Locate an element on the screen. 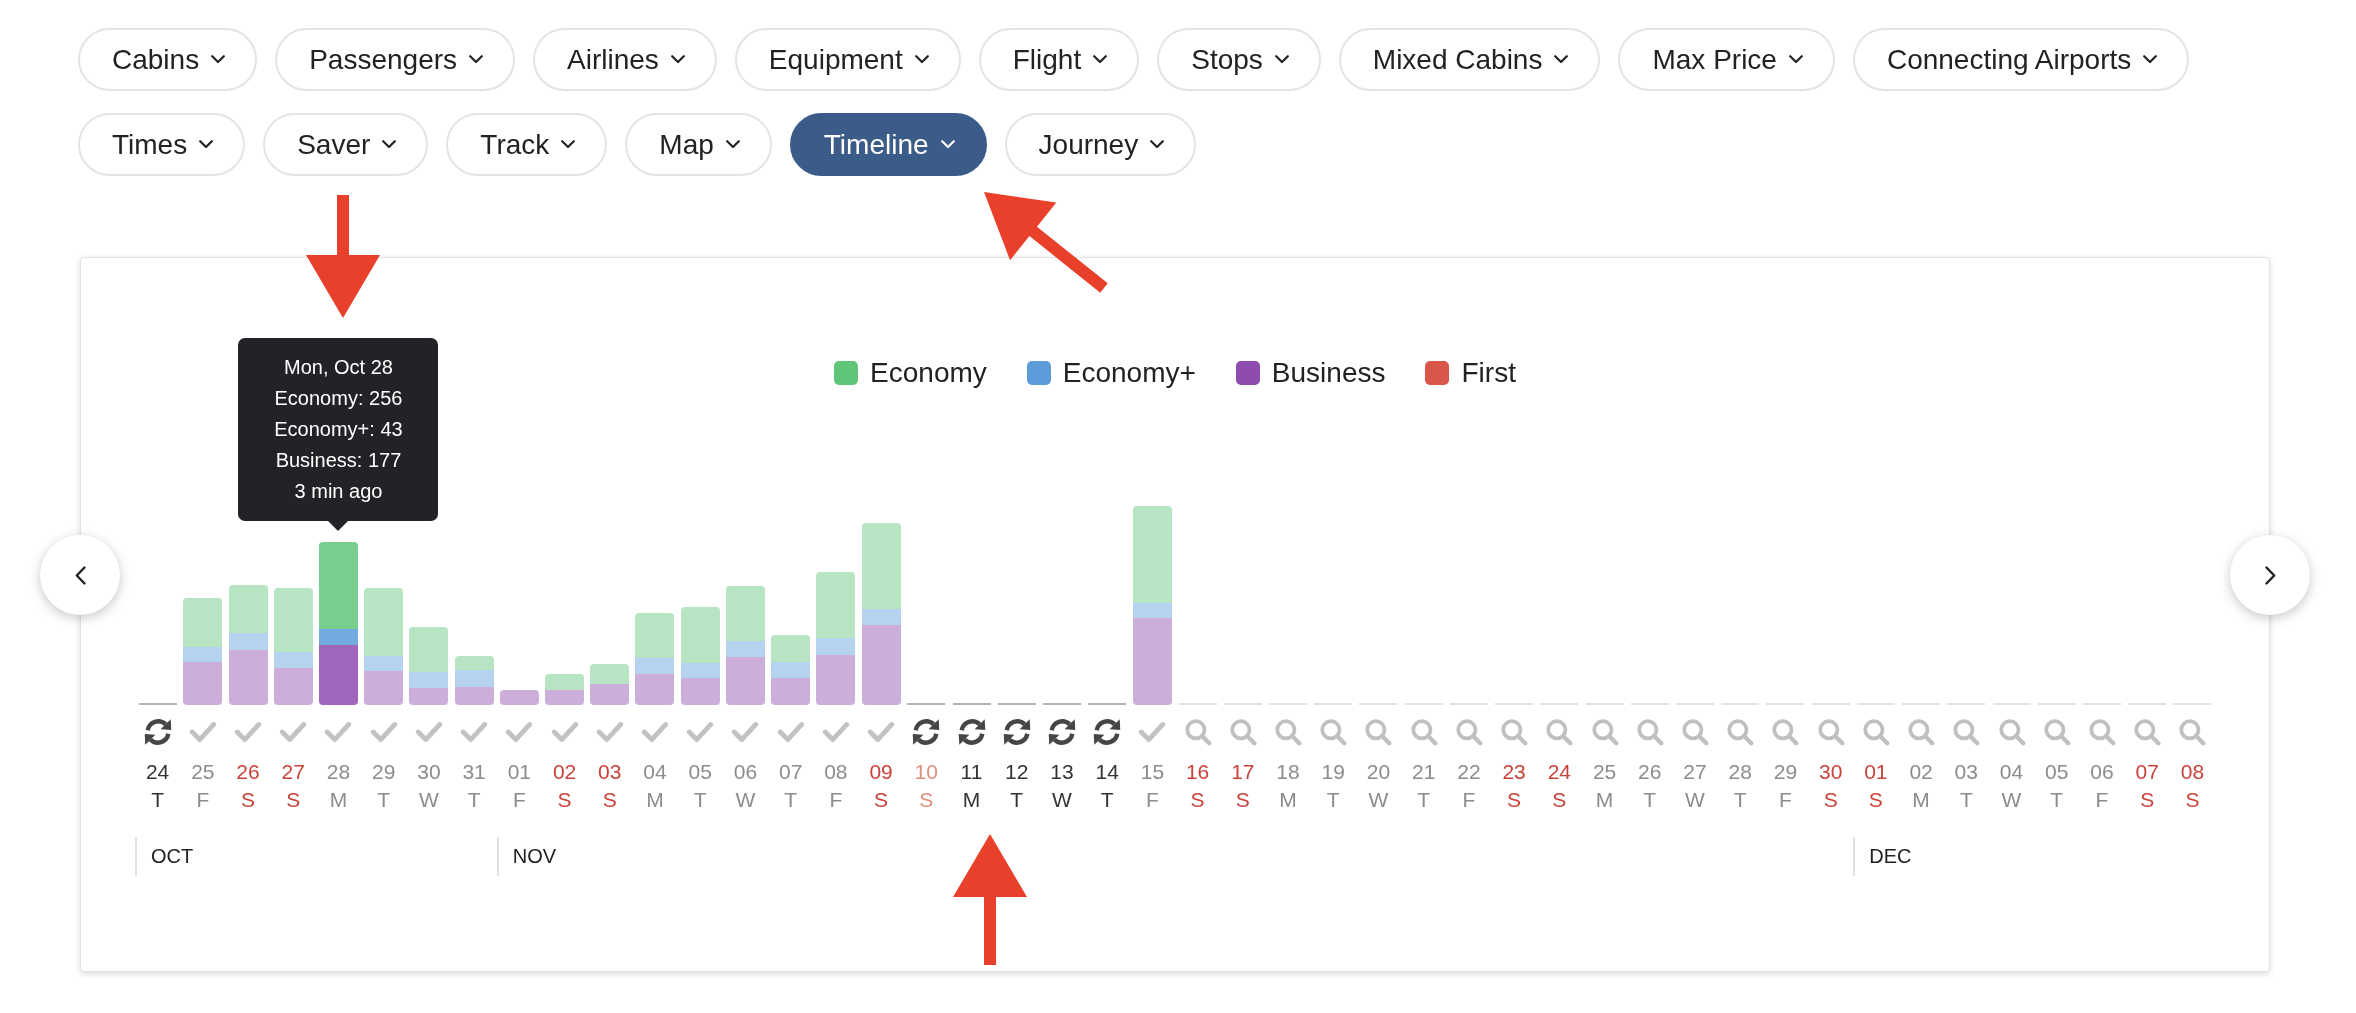 The width and height of the screenshot is (2356, 1013). date-label: 01 is located at coordinates (519, 772).